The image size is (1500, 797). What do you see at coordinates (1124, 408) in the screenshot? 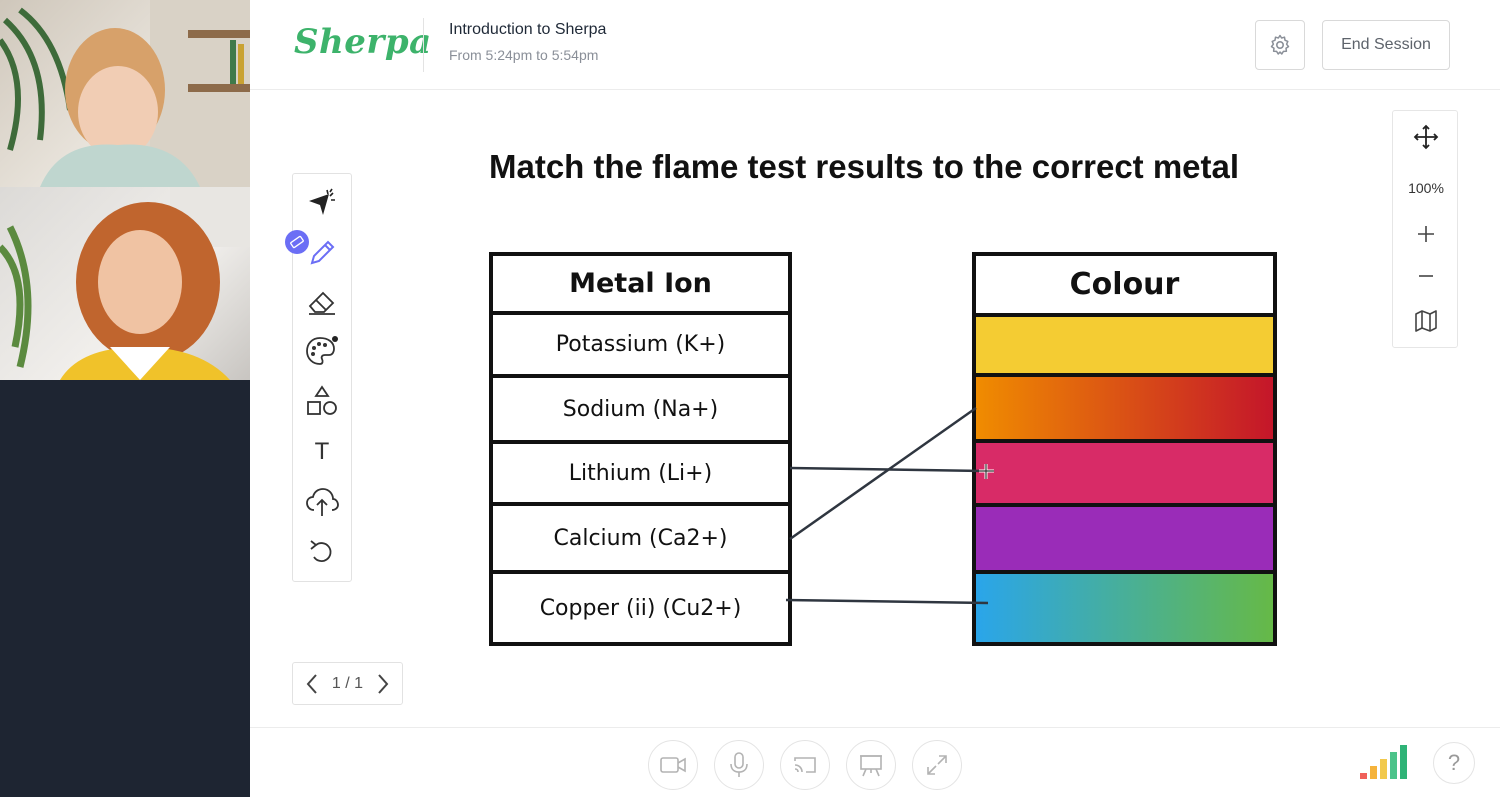
I see `colour-swatch-orange-red` at bounding box center [1124, 408].